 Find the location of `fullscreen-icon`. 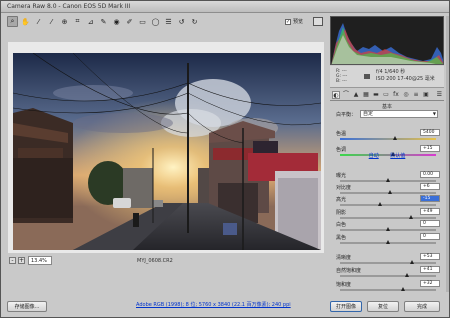

fullscreen-icon is located at coordinates (318, 21).